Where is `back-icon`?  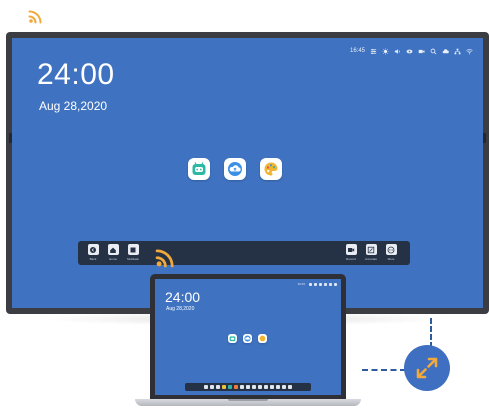
back-icon is located at coordinates (93, 249).